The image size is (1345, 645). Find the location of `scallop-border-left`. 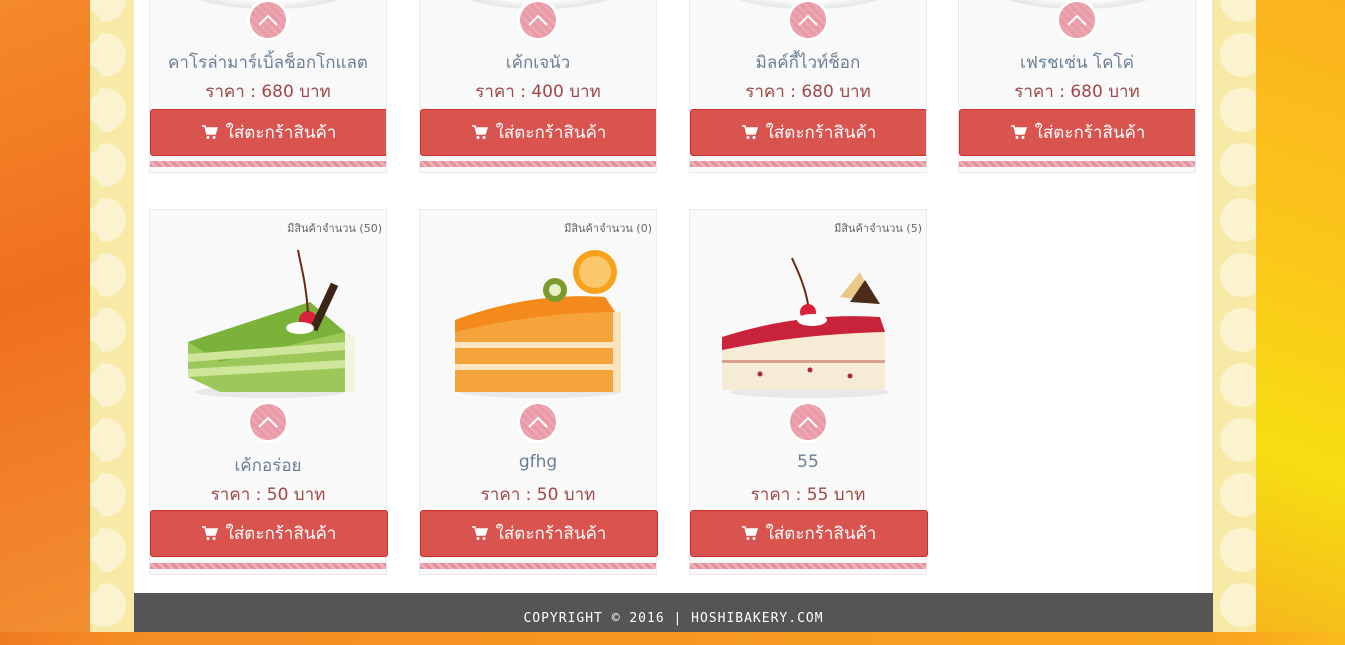

scallop-border-left is located at coordinates (112, 316).